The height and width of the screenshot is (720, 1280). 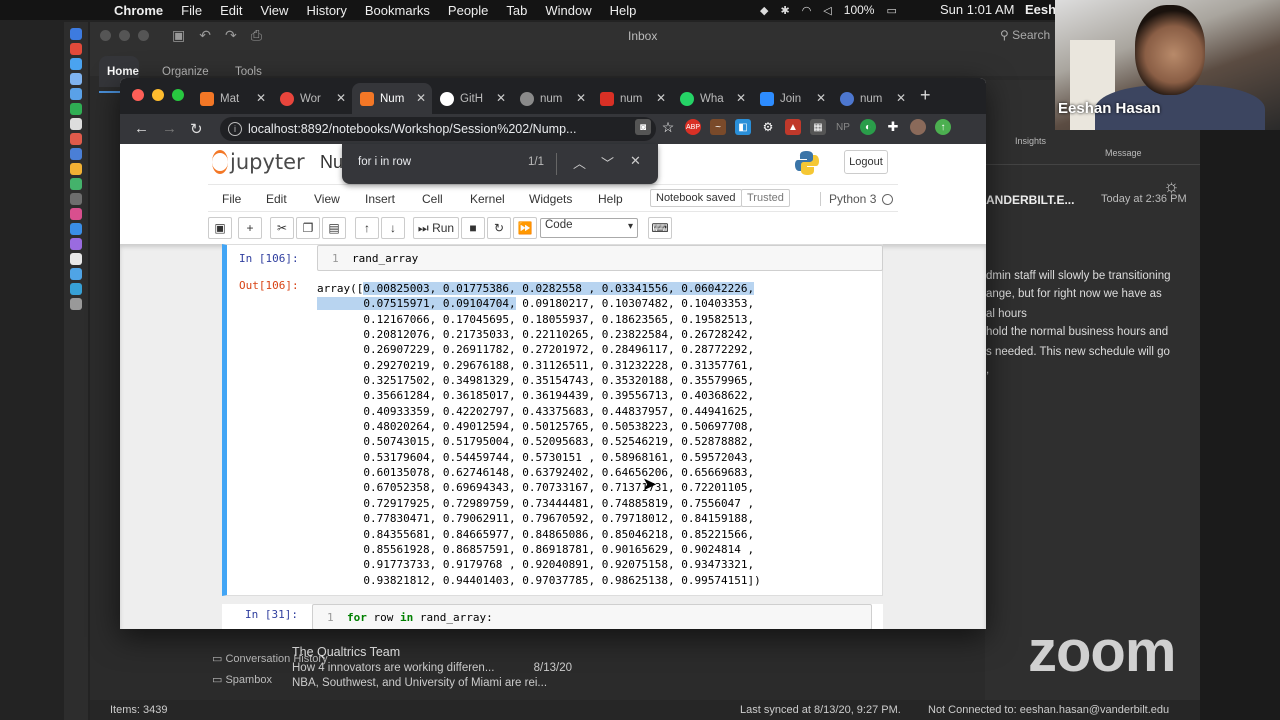 What do you see at coordinates (432, 199) in the screenshot?
I see `jmenu-cell: Cell` at bounding box center [432, 199].